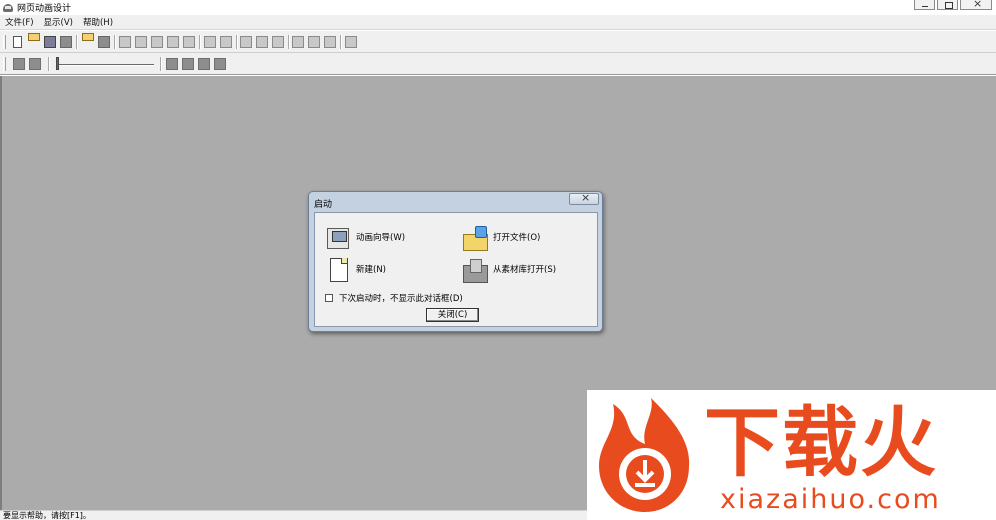  I want to click on image-edit-icon, so click(314, 42).